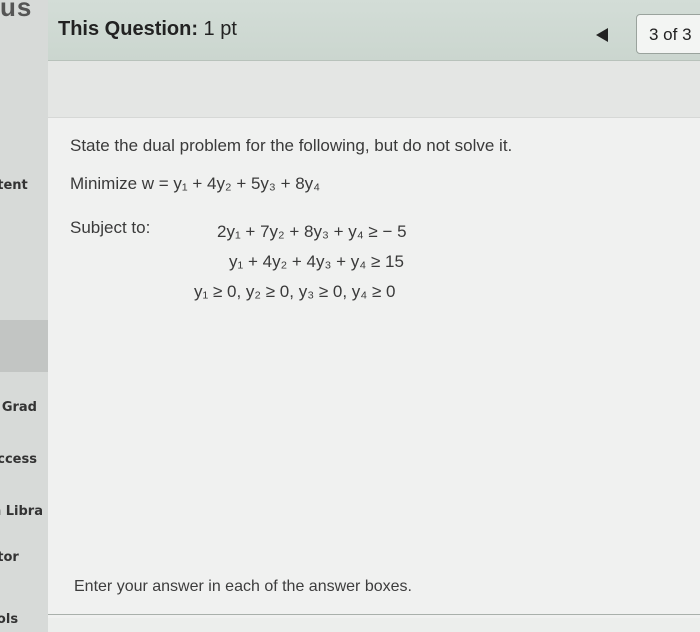 The width and height of the screenshot is (700, 632). What do you see at coordinates (374, 30) in the screenshot?
I see `question-header: This Question: 1 pt 3 of 3` at bounding box center [374, 30].